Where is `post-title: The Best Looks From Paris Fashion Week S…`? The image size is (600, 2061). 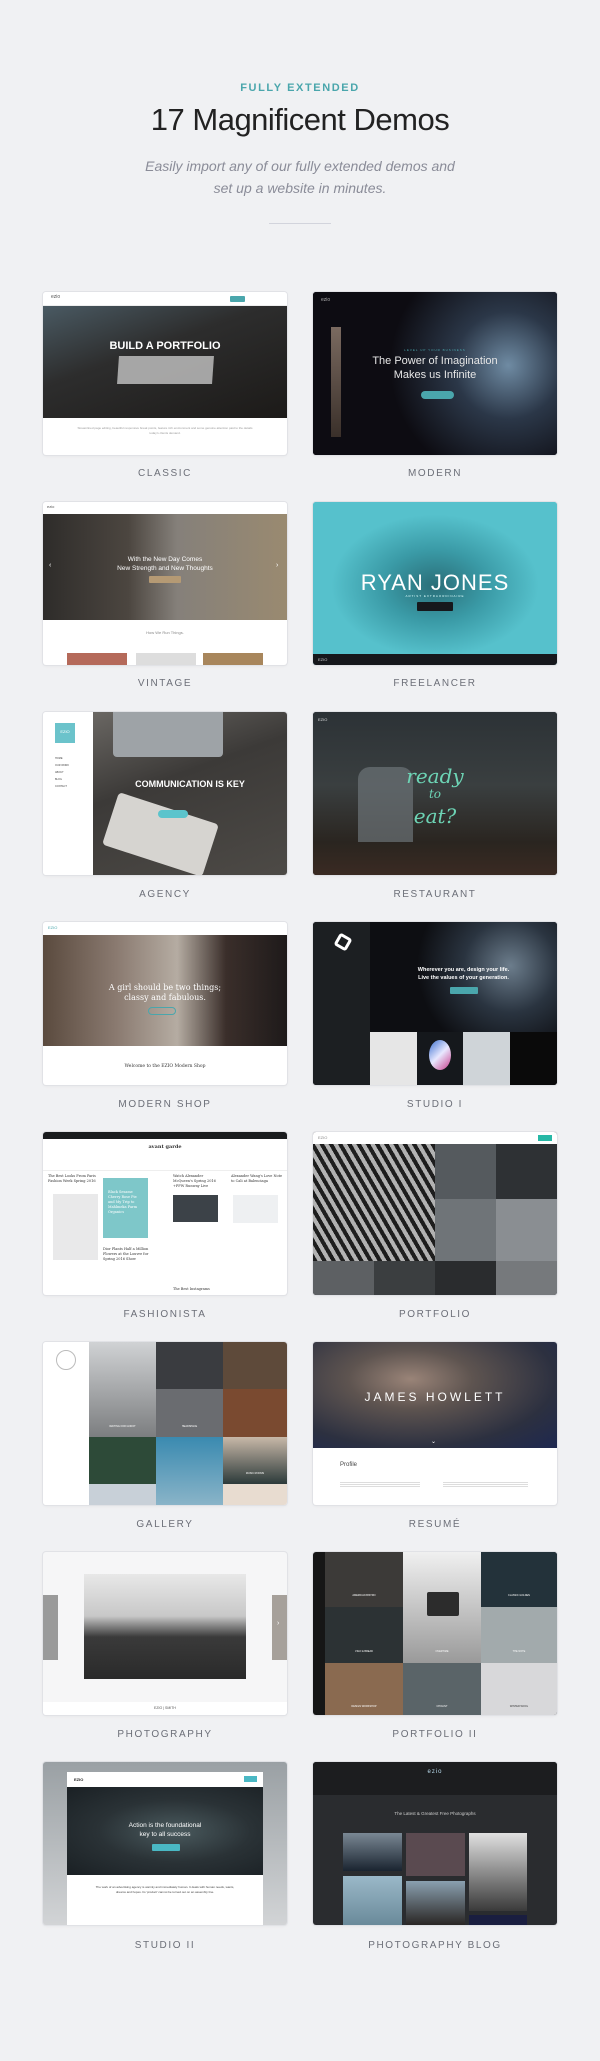 post-title: The Best Looks From Paris Fashion Week S… is located at coordinates (72, 1178).